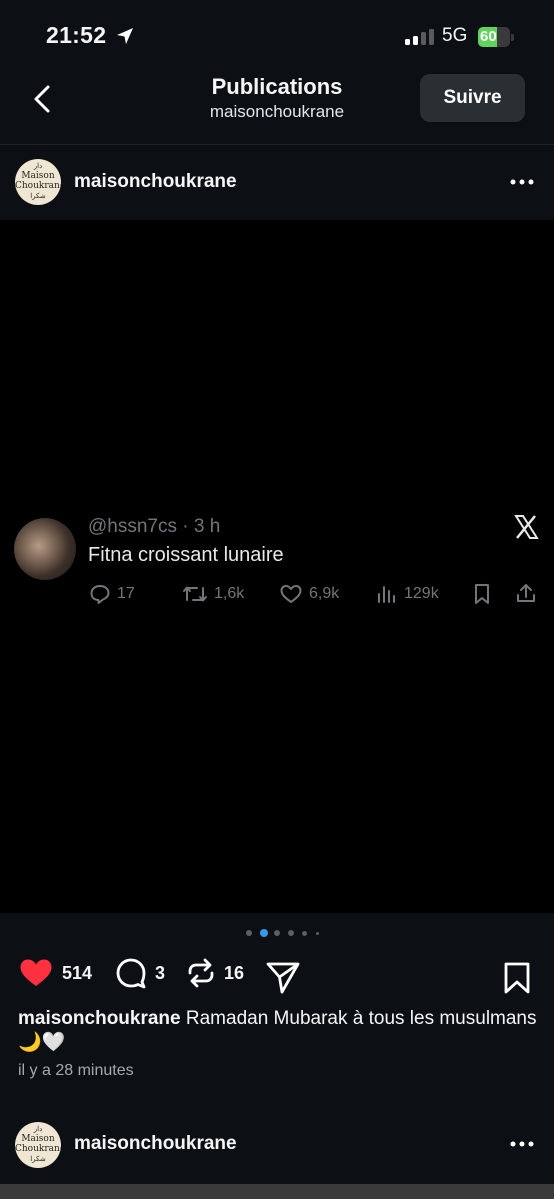  I want to click on like-button: 514, so click(55, 973).